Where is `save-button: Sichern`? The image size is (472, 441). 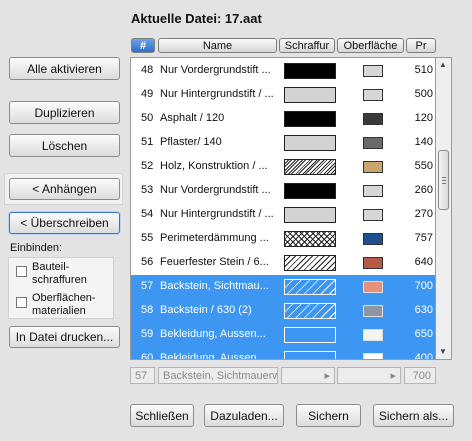 save-button: Sichern is located at coordinates (328, 415).